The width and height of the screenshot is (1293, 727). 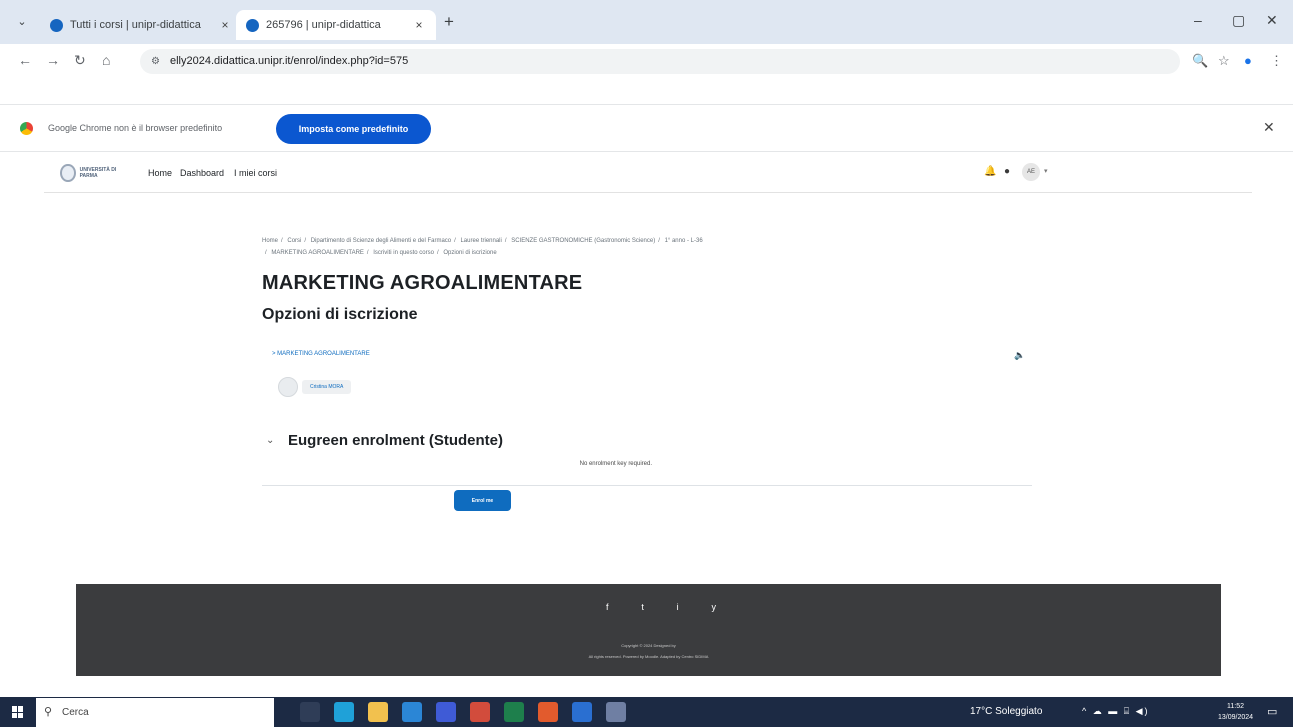 I want to click on back-icon: ←, so click(x=25, y=60).